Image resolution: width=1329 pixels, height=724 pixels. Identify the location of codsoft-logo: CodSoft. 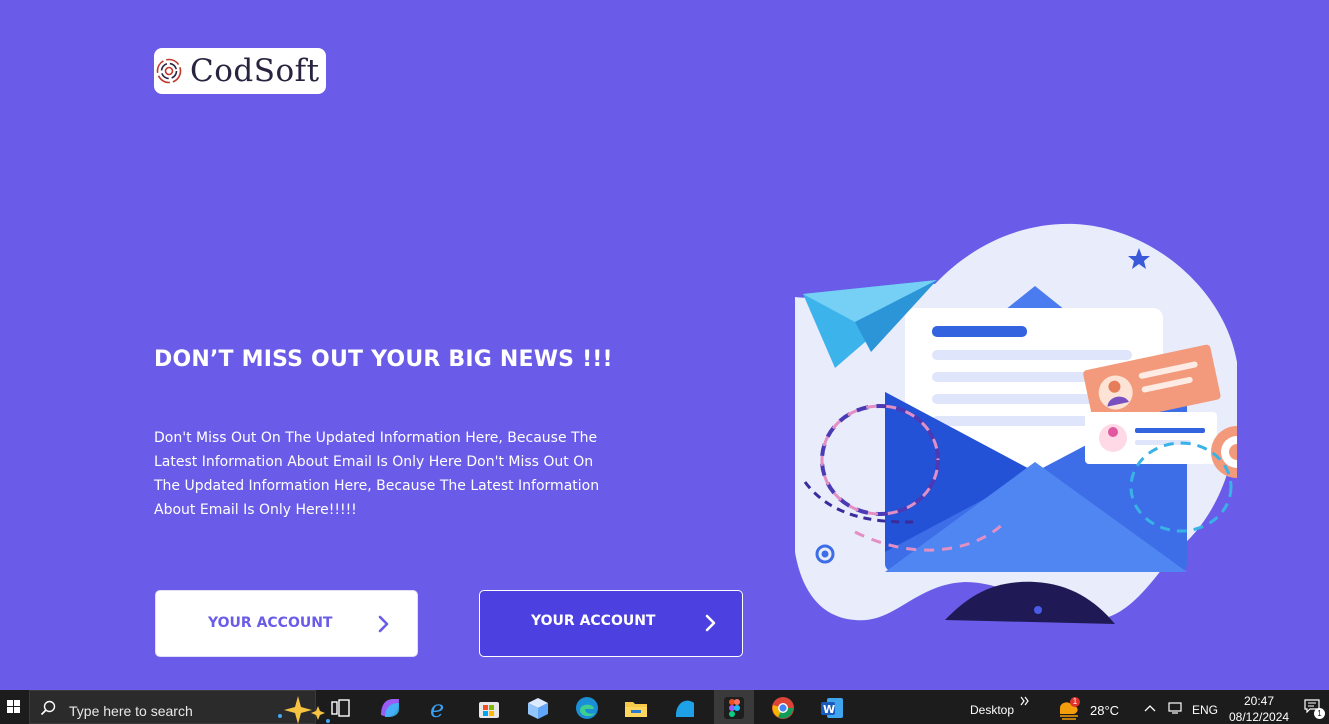
(240, 71).